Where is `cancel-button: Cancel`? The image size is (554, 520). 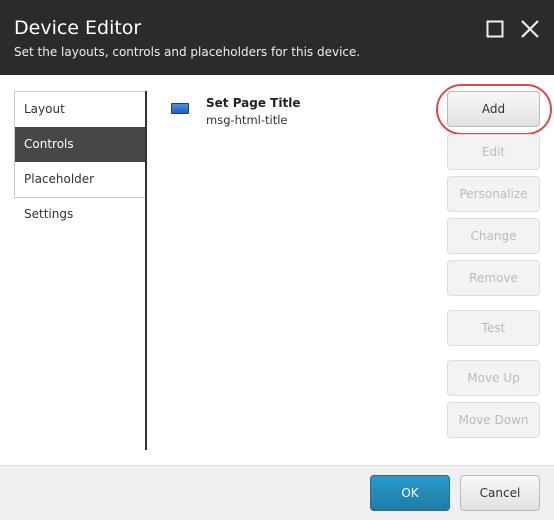
cancel-button: Cancel is located at coordinates (500, 493).